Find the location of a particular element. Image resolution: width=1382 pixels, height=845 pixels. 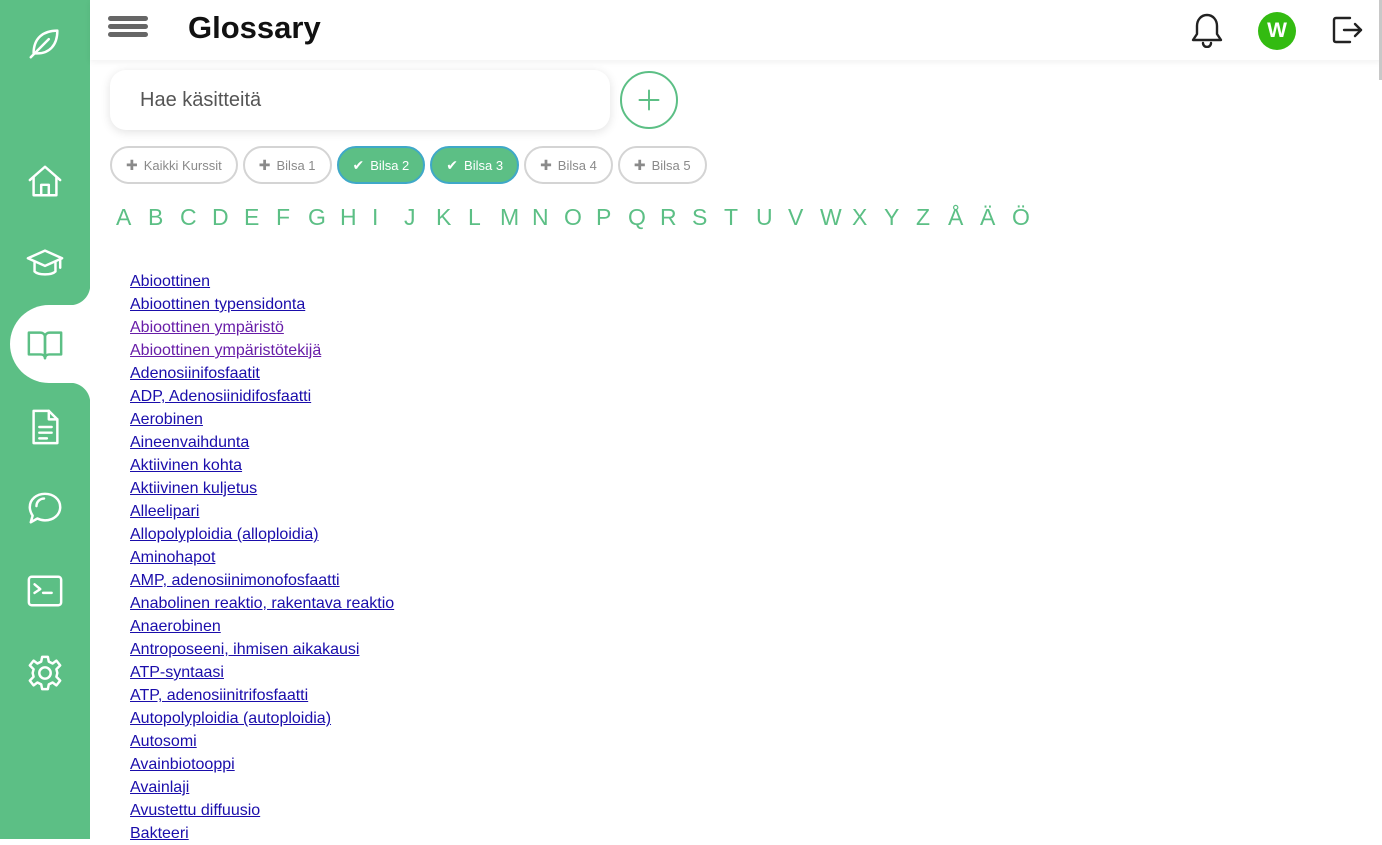

alphabet-letter: E is located at coordinates (260, 217).